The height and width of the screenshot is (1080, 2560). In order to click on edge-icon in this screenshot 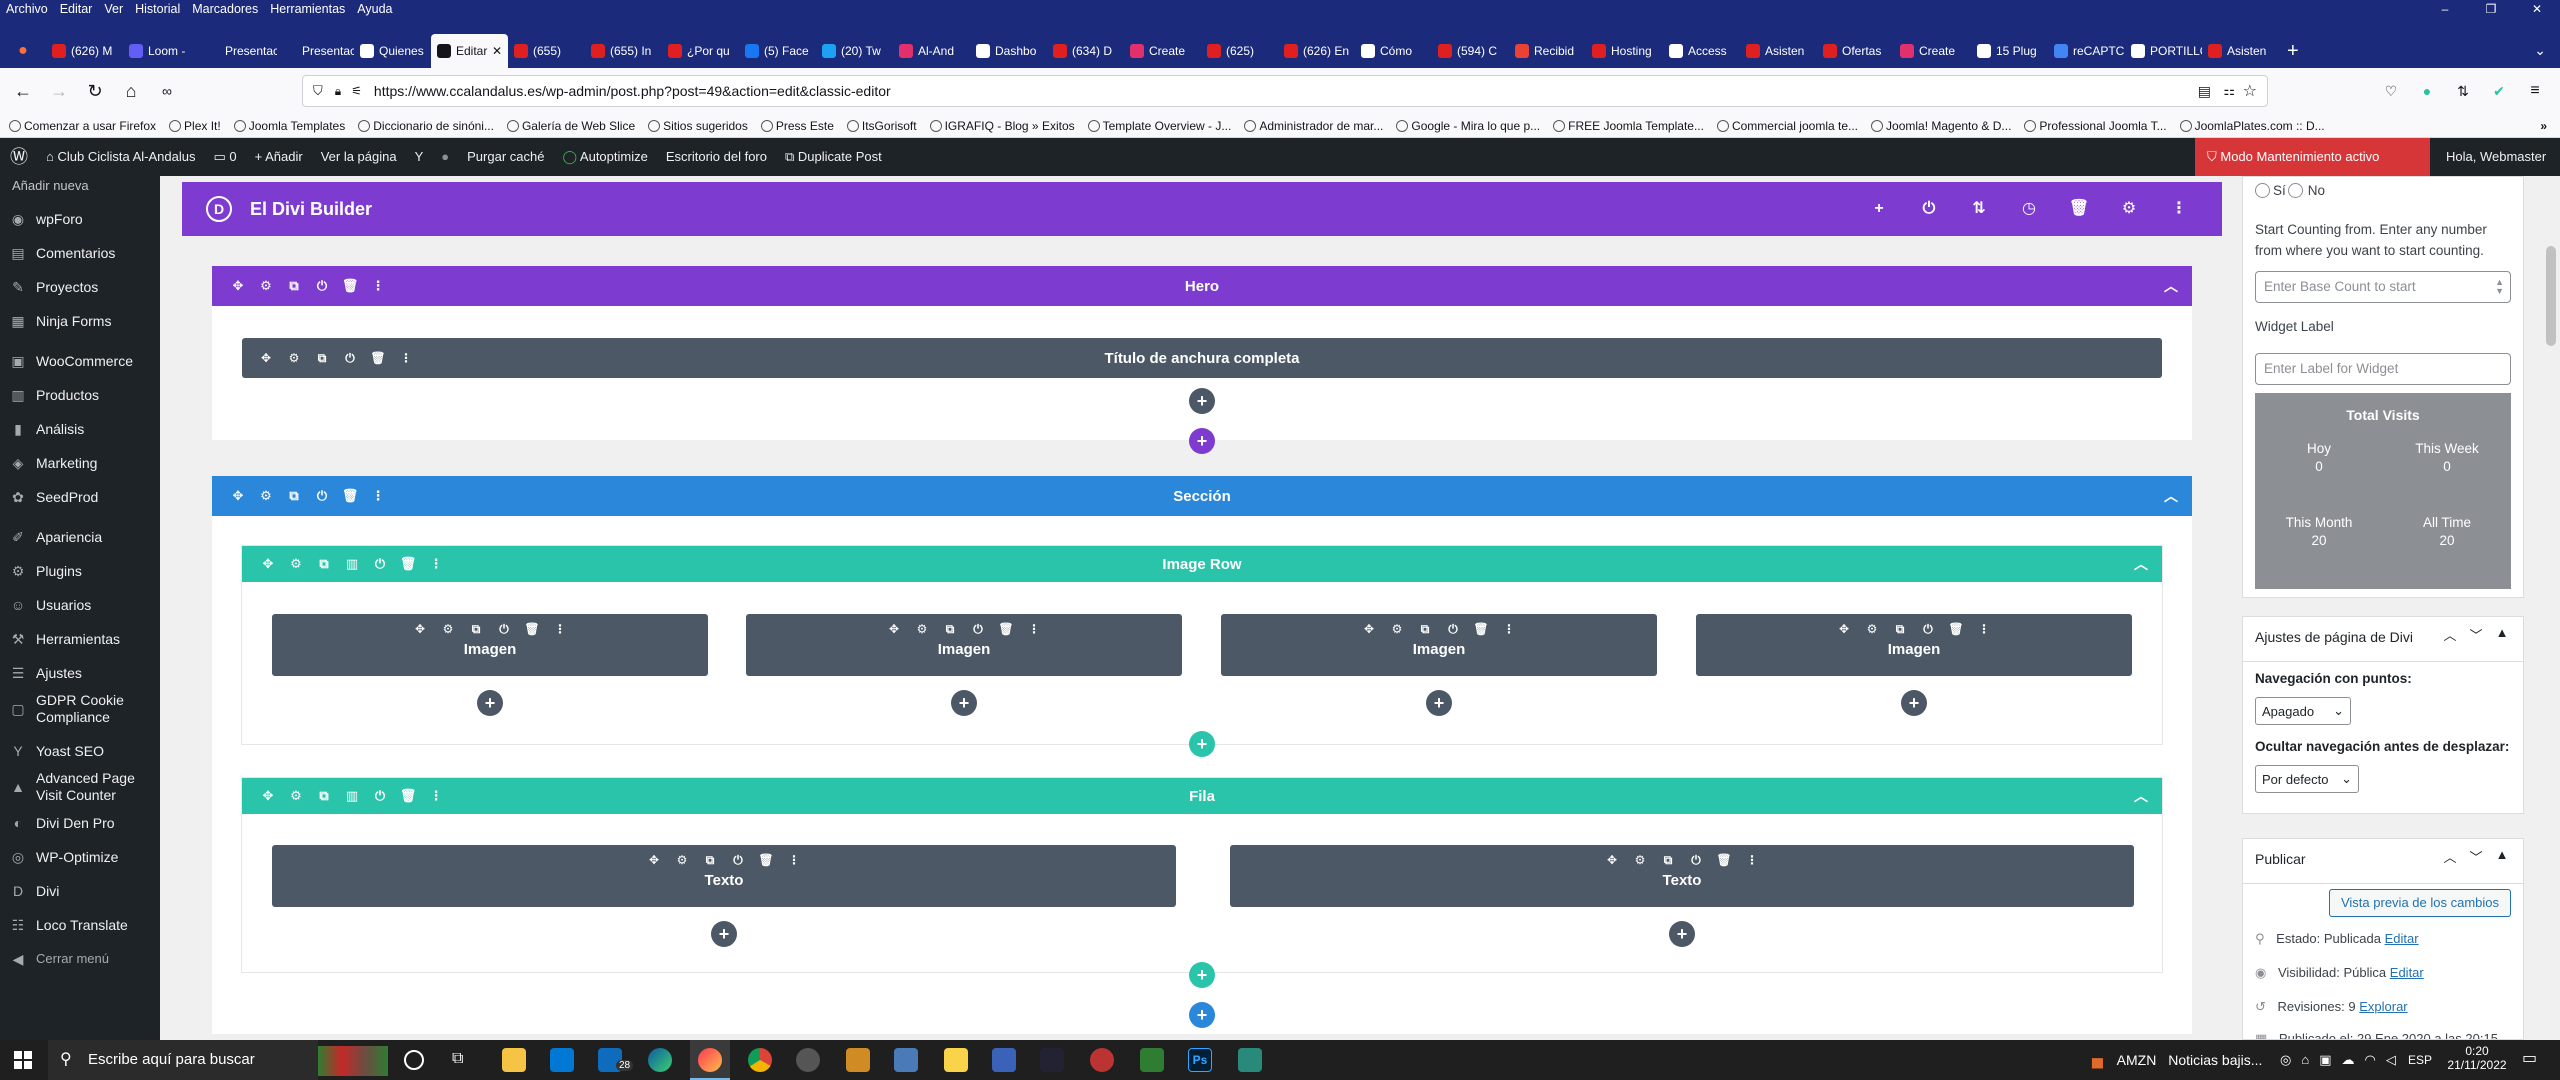, I will do `click(660, 1060)`.